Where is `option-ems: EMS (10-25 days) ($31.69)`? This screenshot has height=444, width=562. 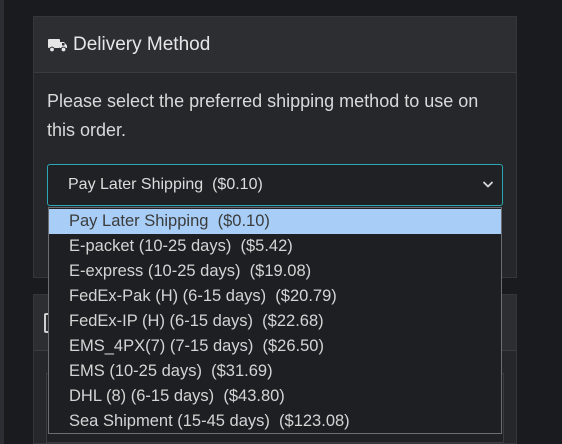 option-ems: EMS (10-25 days) ($31.69) is located at coordinates (275, 371).